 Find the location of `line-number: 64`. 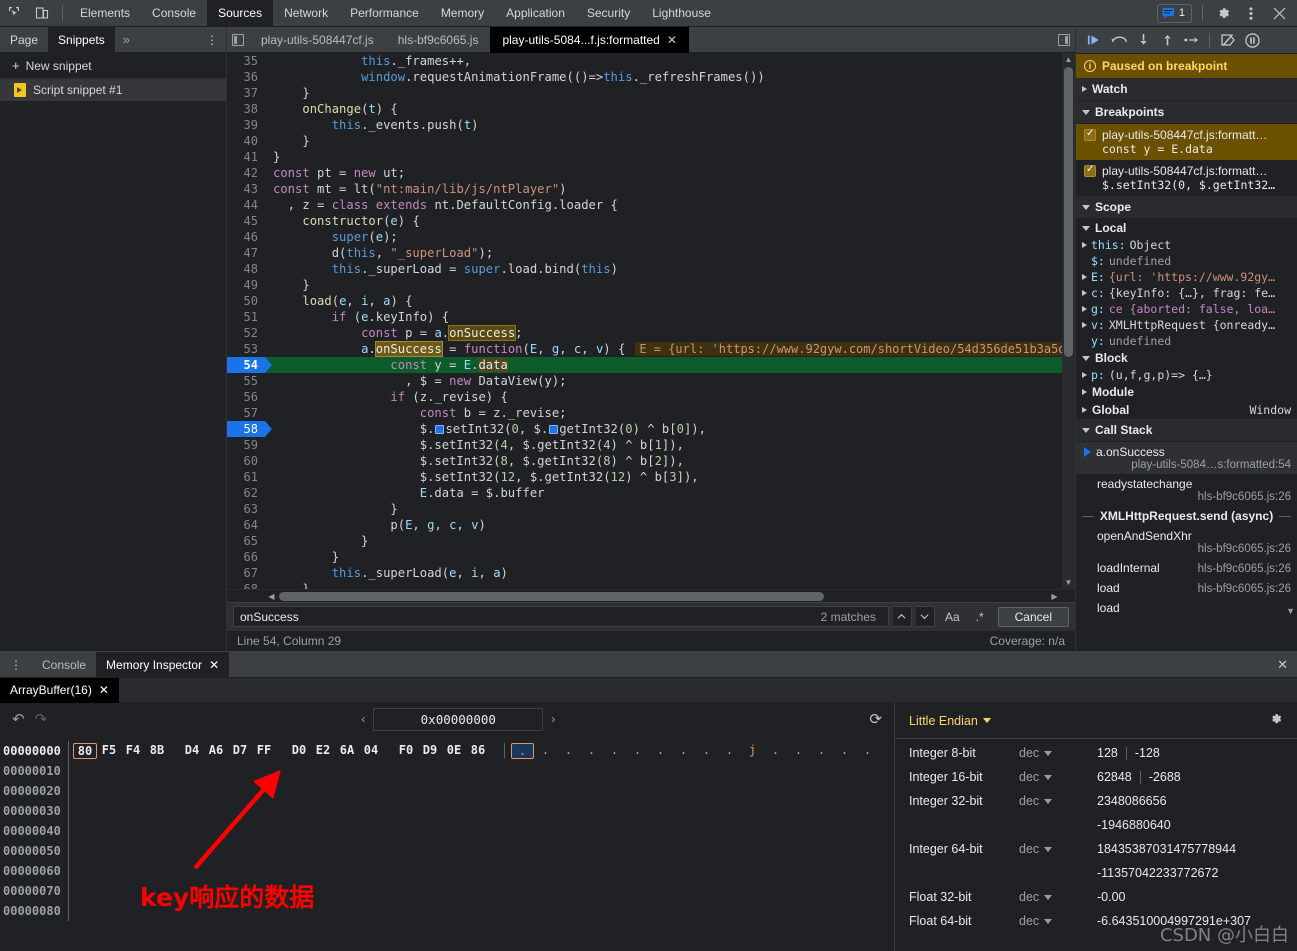

line-number: 64 is located at coordinates (246, 525).